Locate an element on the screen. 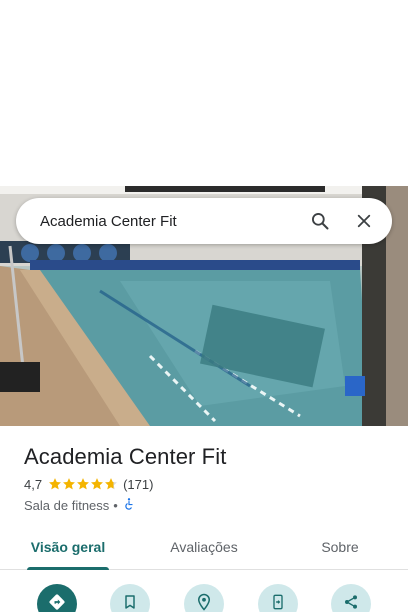 The height and width of the screenshot is (612, 408). save-button is located at coordinates (130, 598).